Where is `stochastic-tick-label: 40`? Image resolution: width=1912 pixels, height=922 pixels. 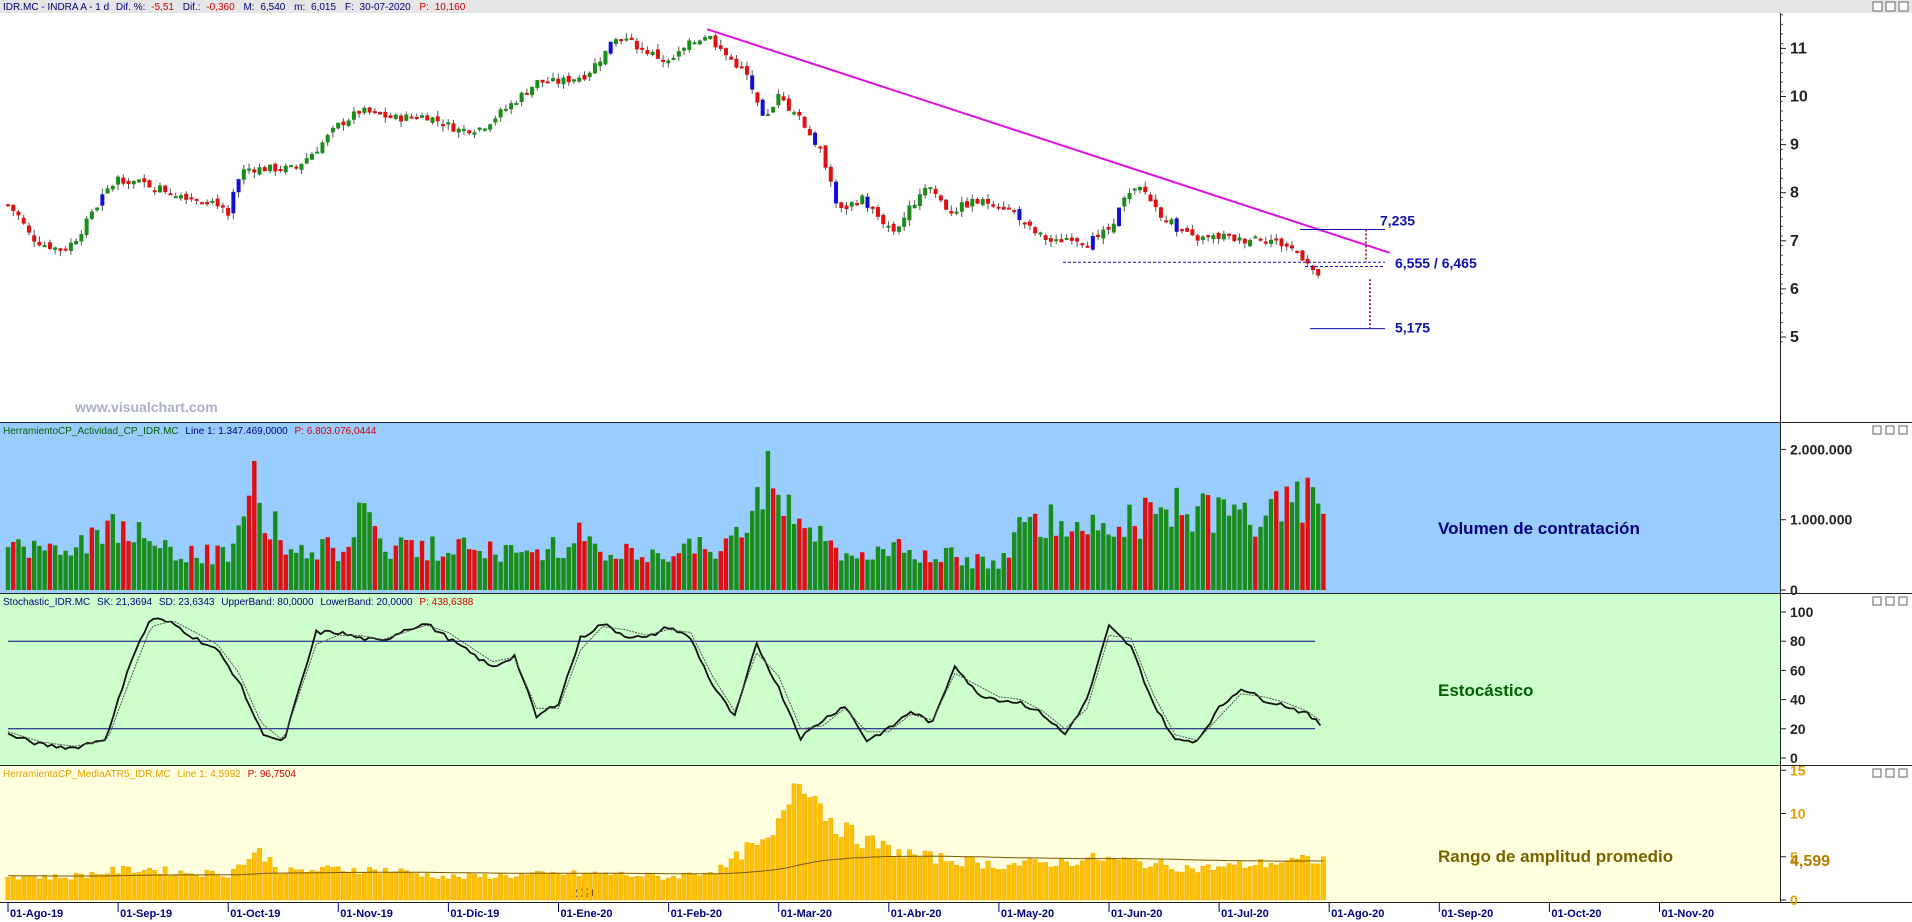 stochastic-tick-label: 40 is located at coordinates (1798, 700).